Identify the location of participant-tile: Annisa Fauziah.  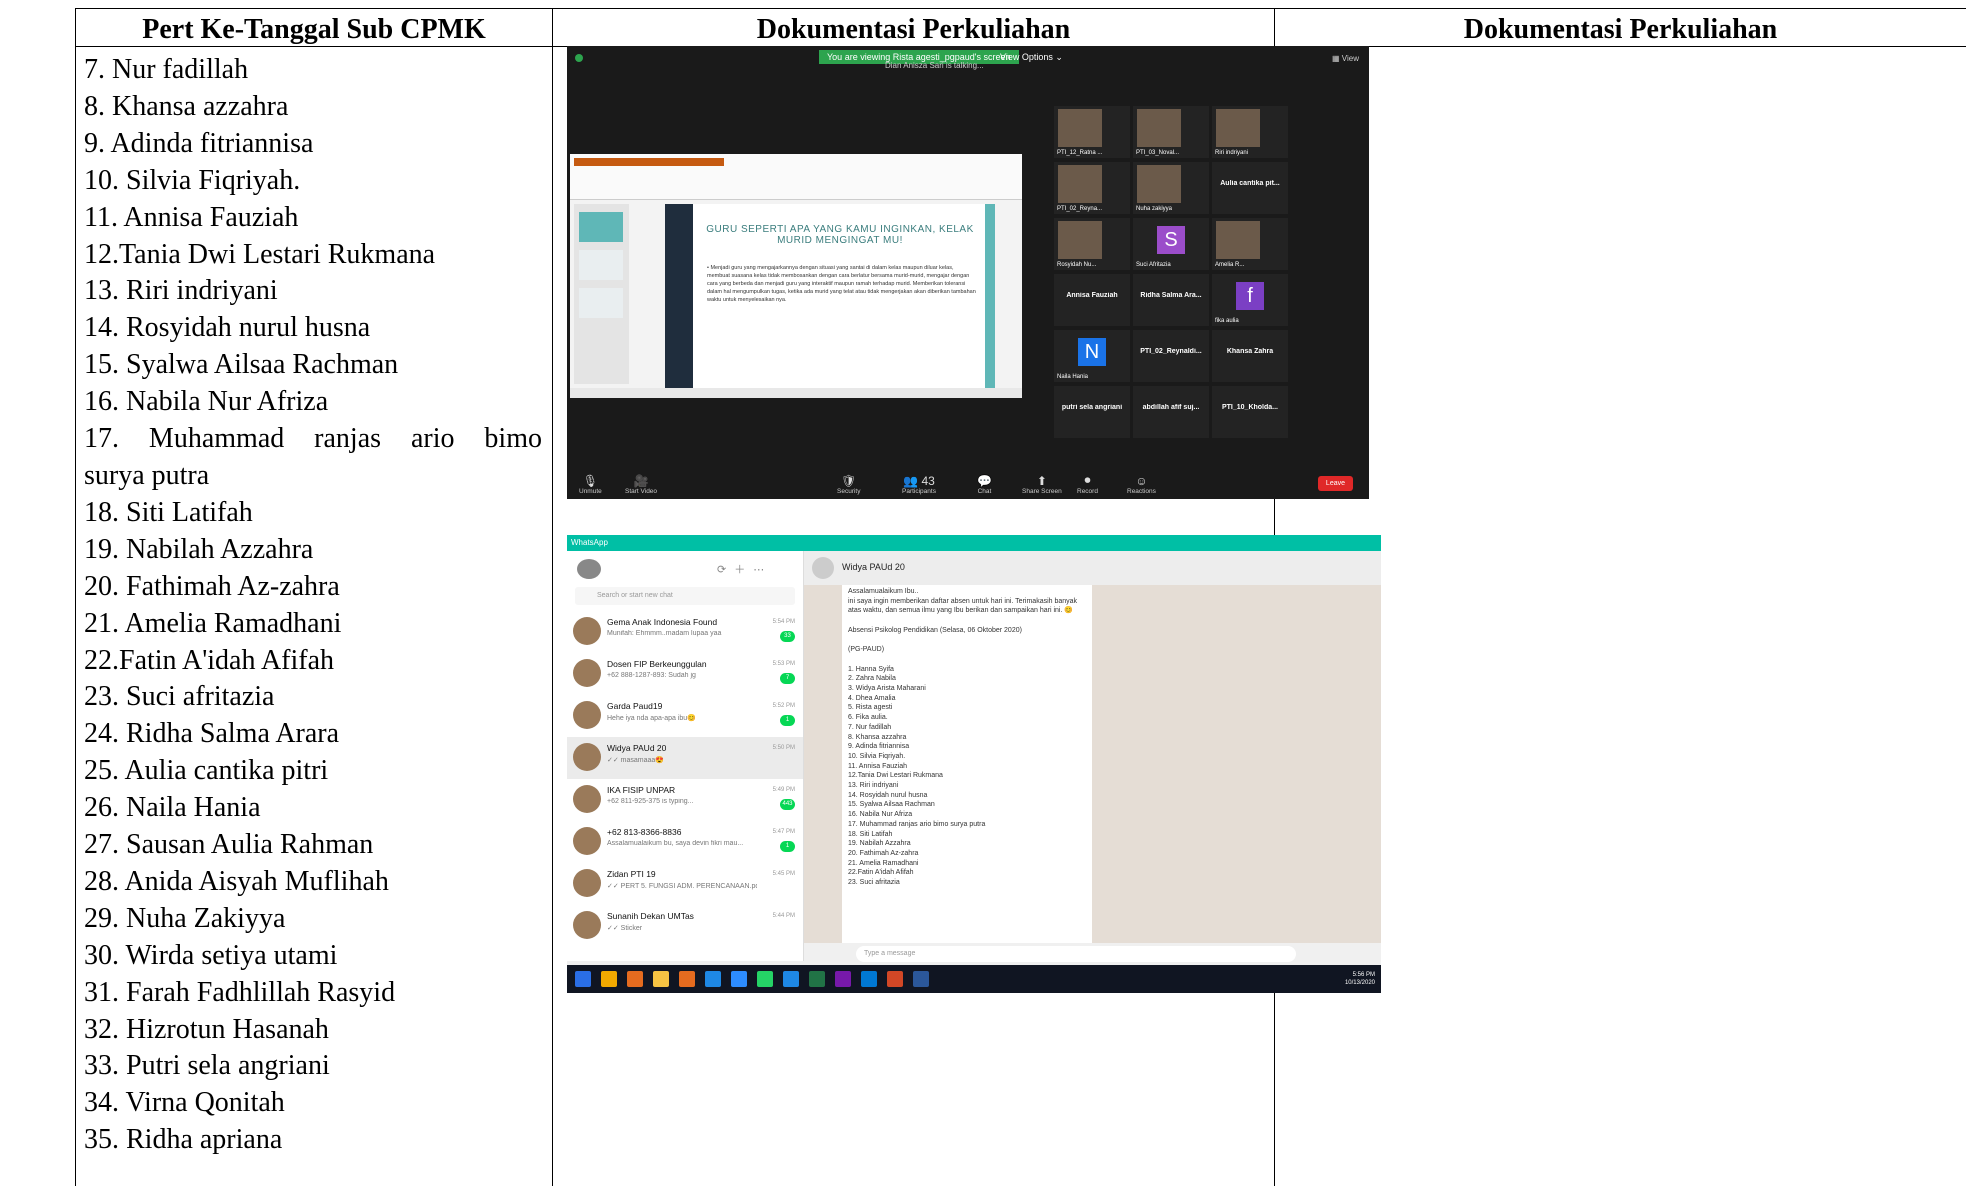
(1092, 300).